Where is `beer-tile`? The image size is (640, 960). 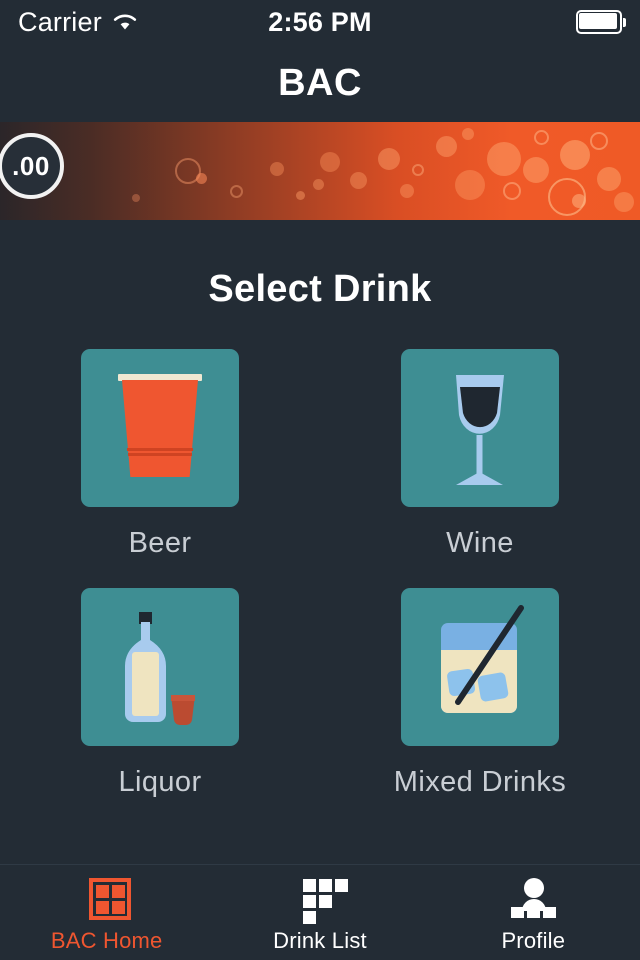 beer-tile is located at coordinates (160, 428).